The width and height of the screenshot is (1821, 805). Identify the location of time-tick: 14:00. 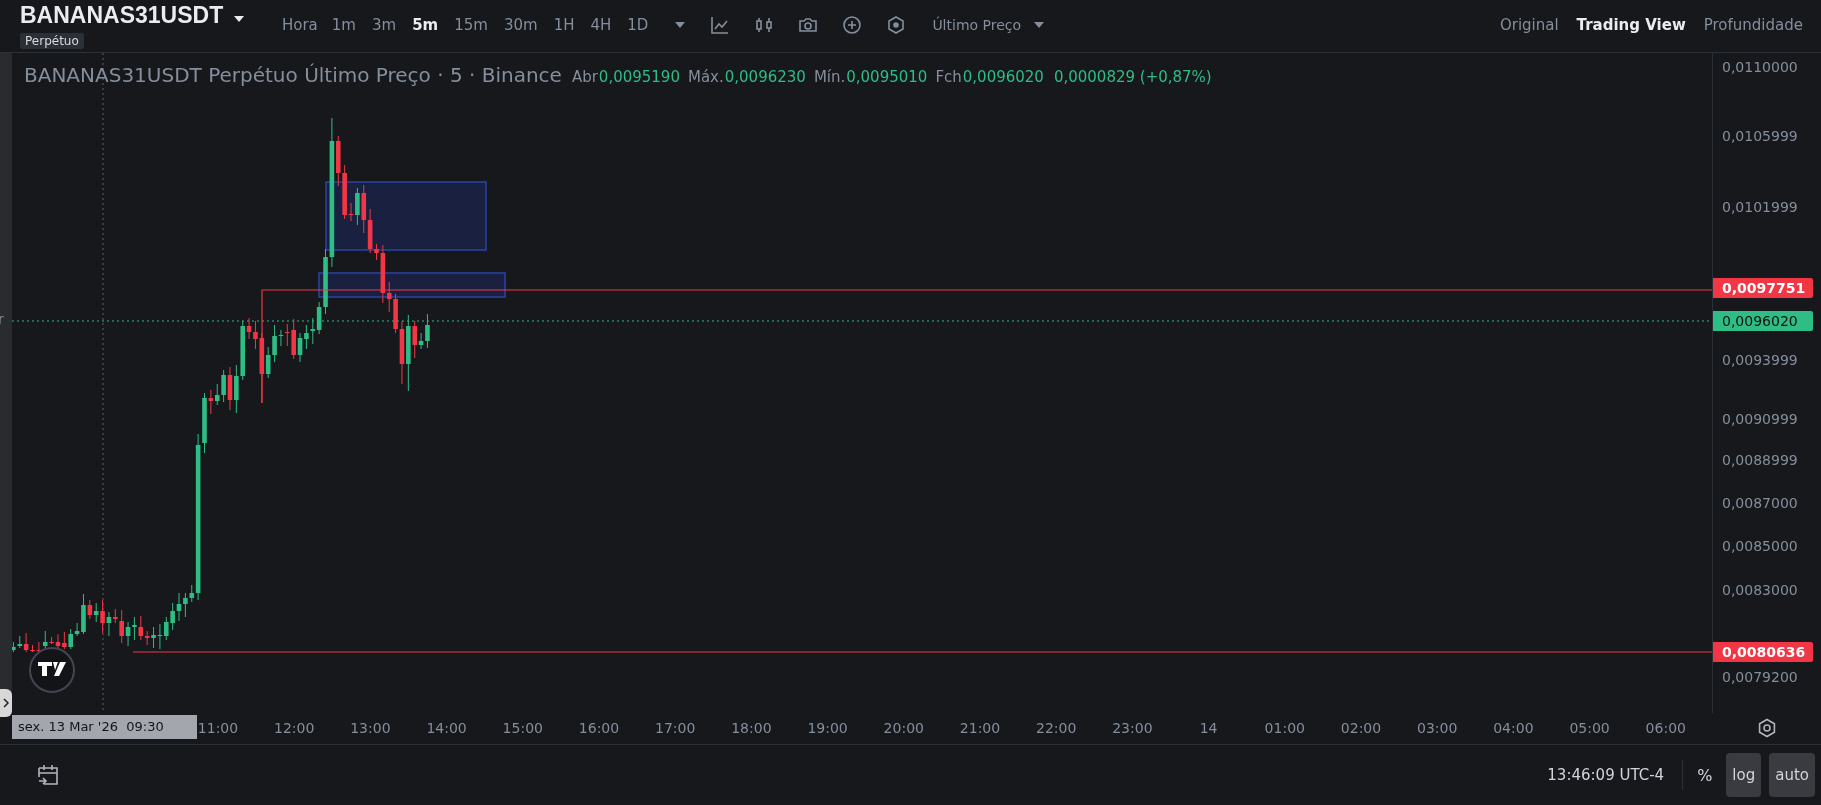
(446, 728).